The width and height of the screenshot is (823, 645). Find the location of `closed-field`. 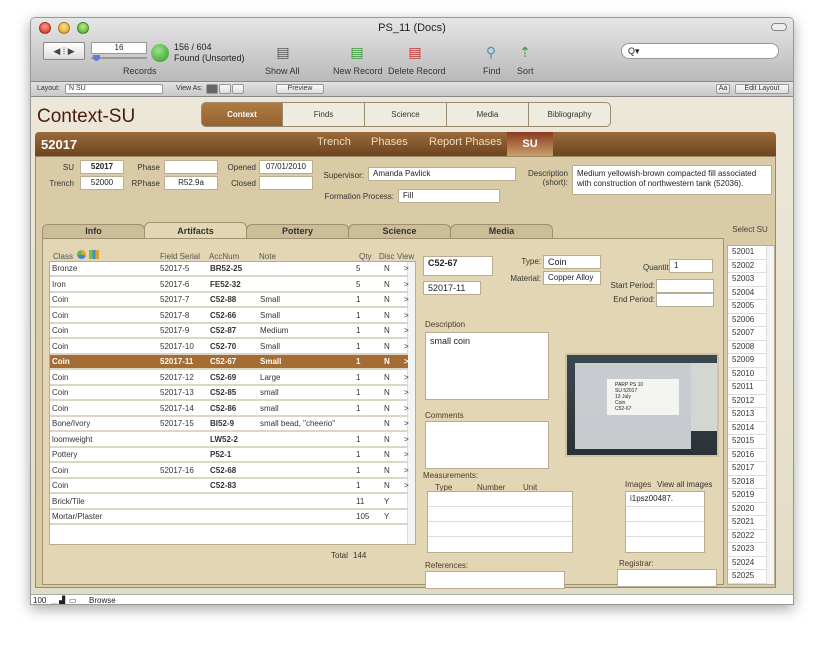

closed-field is located at coordinates (286, 183).